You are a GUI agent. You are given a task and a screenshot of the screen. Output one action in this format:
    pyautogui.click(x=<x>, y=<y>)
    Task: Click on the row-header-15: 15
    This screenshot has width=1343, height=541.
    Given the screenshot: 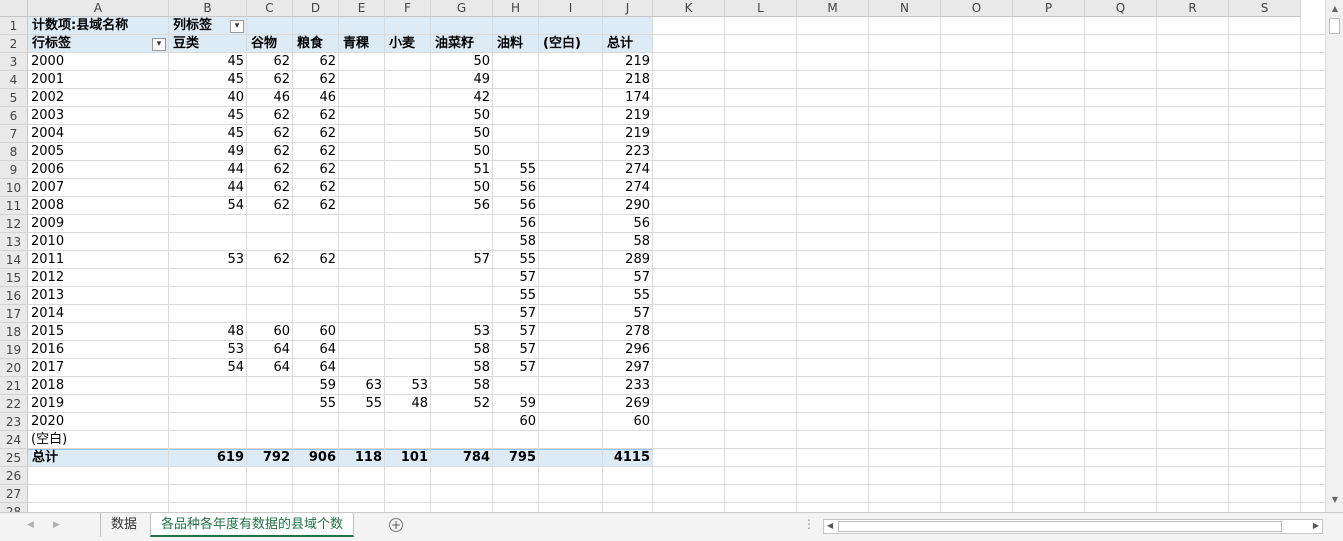 What is the action you would take?
    pyautogui.click(x=14, y=278)
    